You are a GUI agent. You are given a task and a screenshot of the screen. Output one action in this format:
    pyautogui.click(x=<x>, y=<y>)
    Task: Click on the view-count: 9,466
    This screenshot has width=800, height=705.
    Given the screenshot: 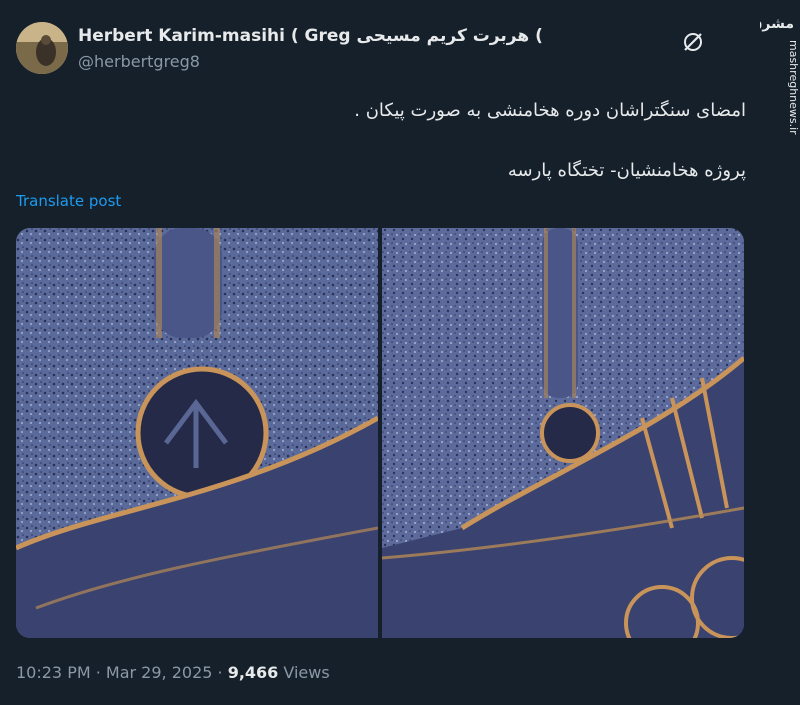 What is the action you would take?
    pyautogui.click(x=253, y=672)
    